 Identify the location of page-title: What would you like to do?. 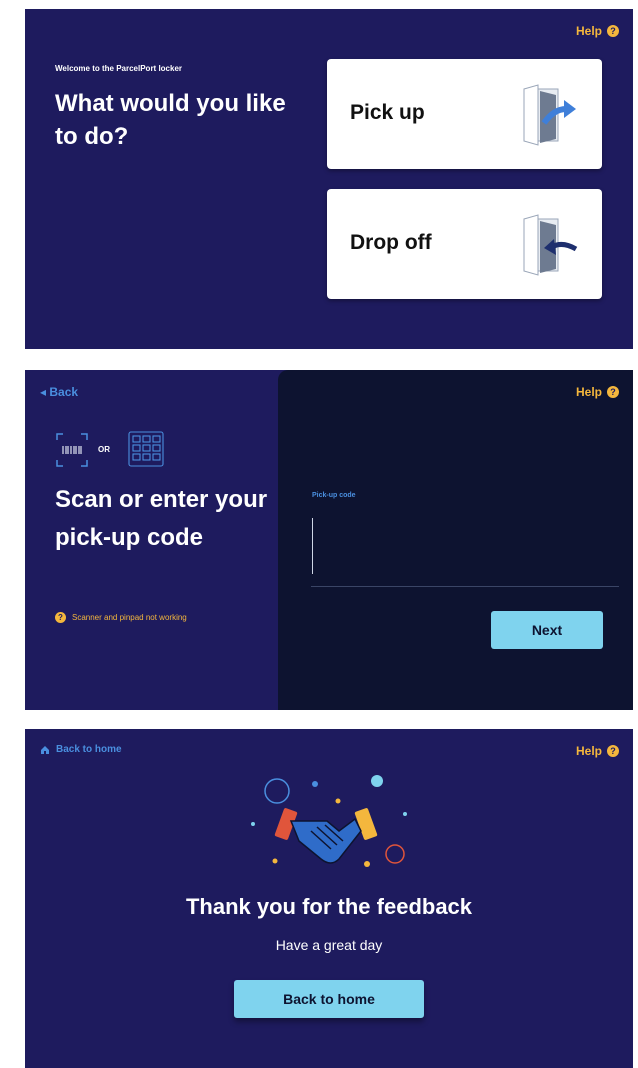
(170, 120).